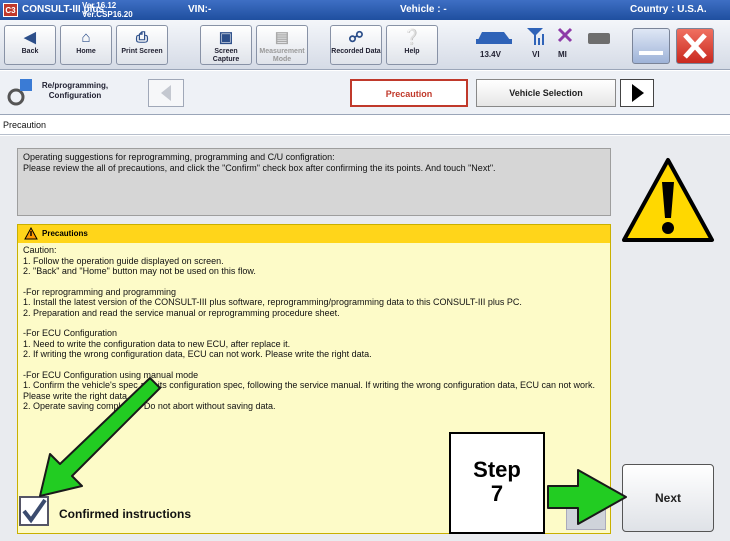 The width and height of the screenshot is (730, 541). I want to click on arrow-to-next-icon, so click(587, 497).